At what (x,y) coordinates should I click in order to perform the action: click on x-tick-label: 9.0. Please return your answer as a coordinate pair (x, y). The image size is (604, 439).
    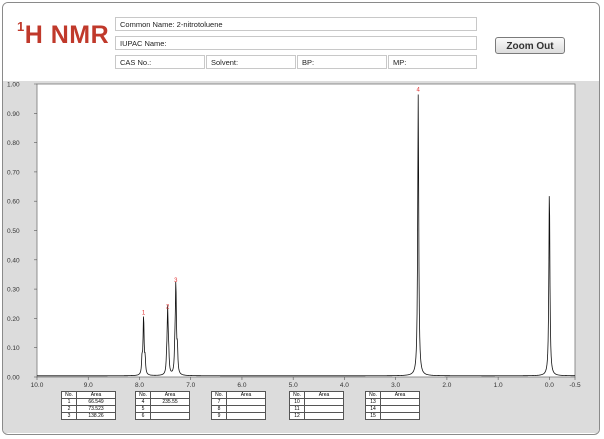
    Looking at the image, I should click on (88, 385).